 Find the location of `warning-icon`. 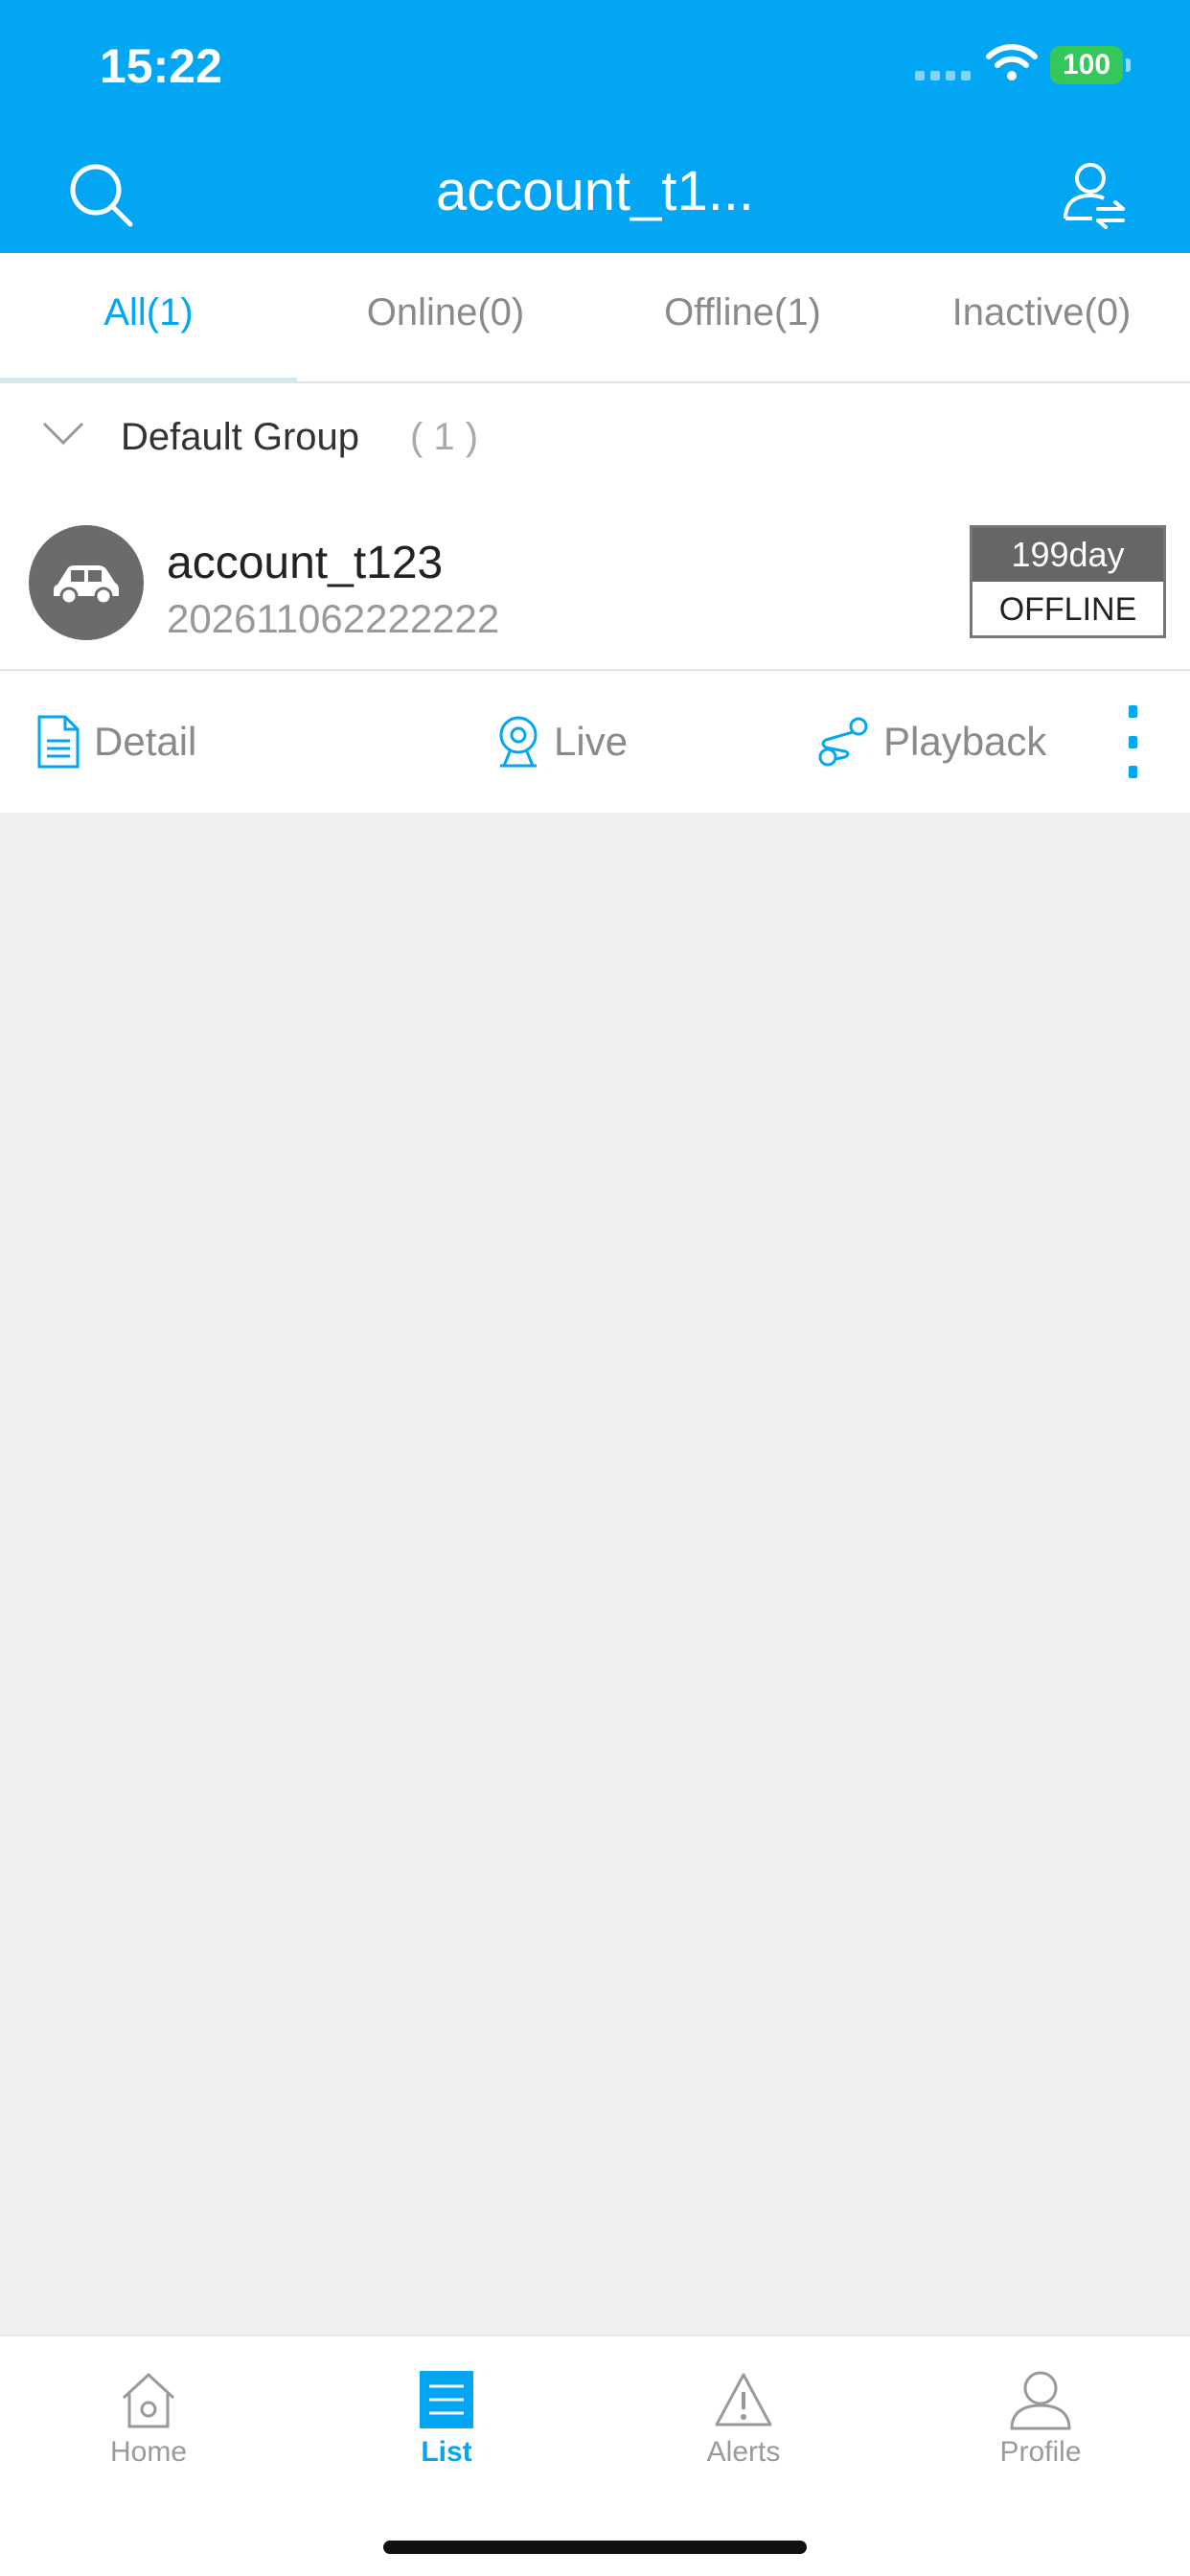

warning-icon is located at coordinates (744, 2399).